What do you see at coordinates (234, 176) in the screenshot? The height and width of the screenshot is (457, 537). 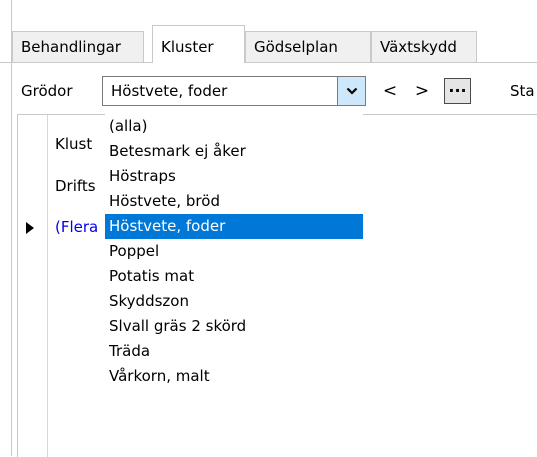 I see `dropdown-item: Höstraps` at bounding box center [234, 176].